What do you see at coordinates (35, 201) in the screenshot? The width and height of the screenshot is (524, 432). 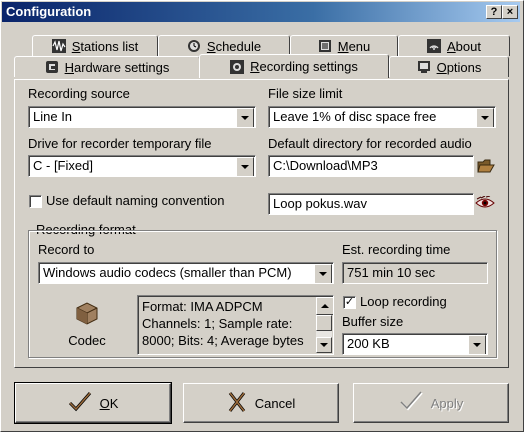 I see `naming-checkbox` at bounding box center [35, 201].